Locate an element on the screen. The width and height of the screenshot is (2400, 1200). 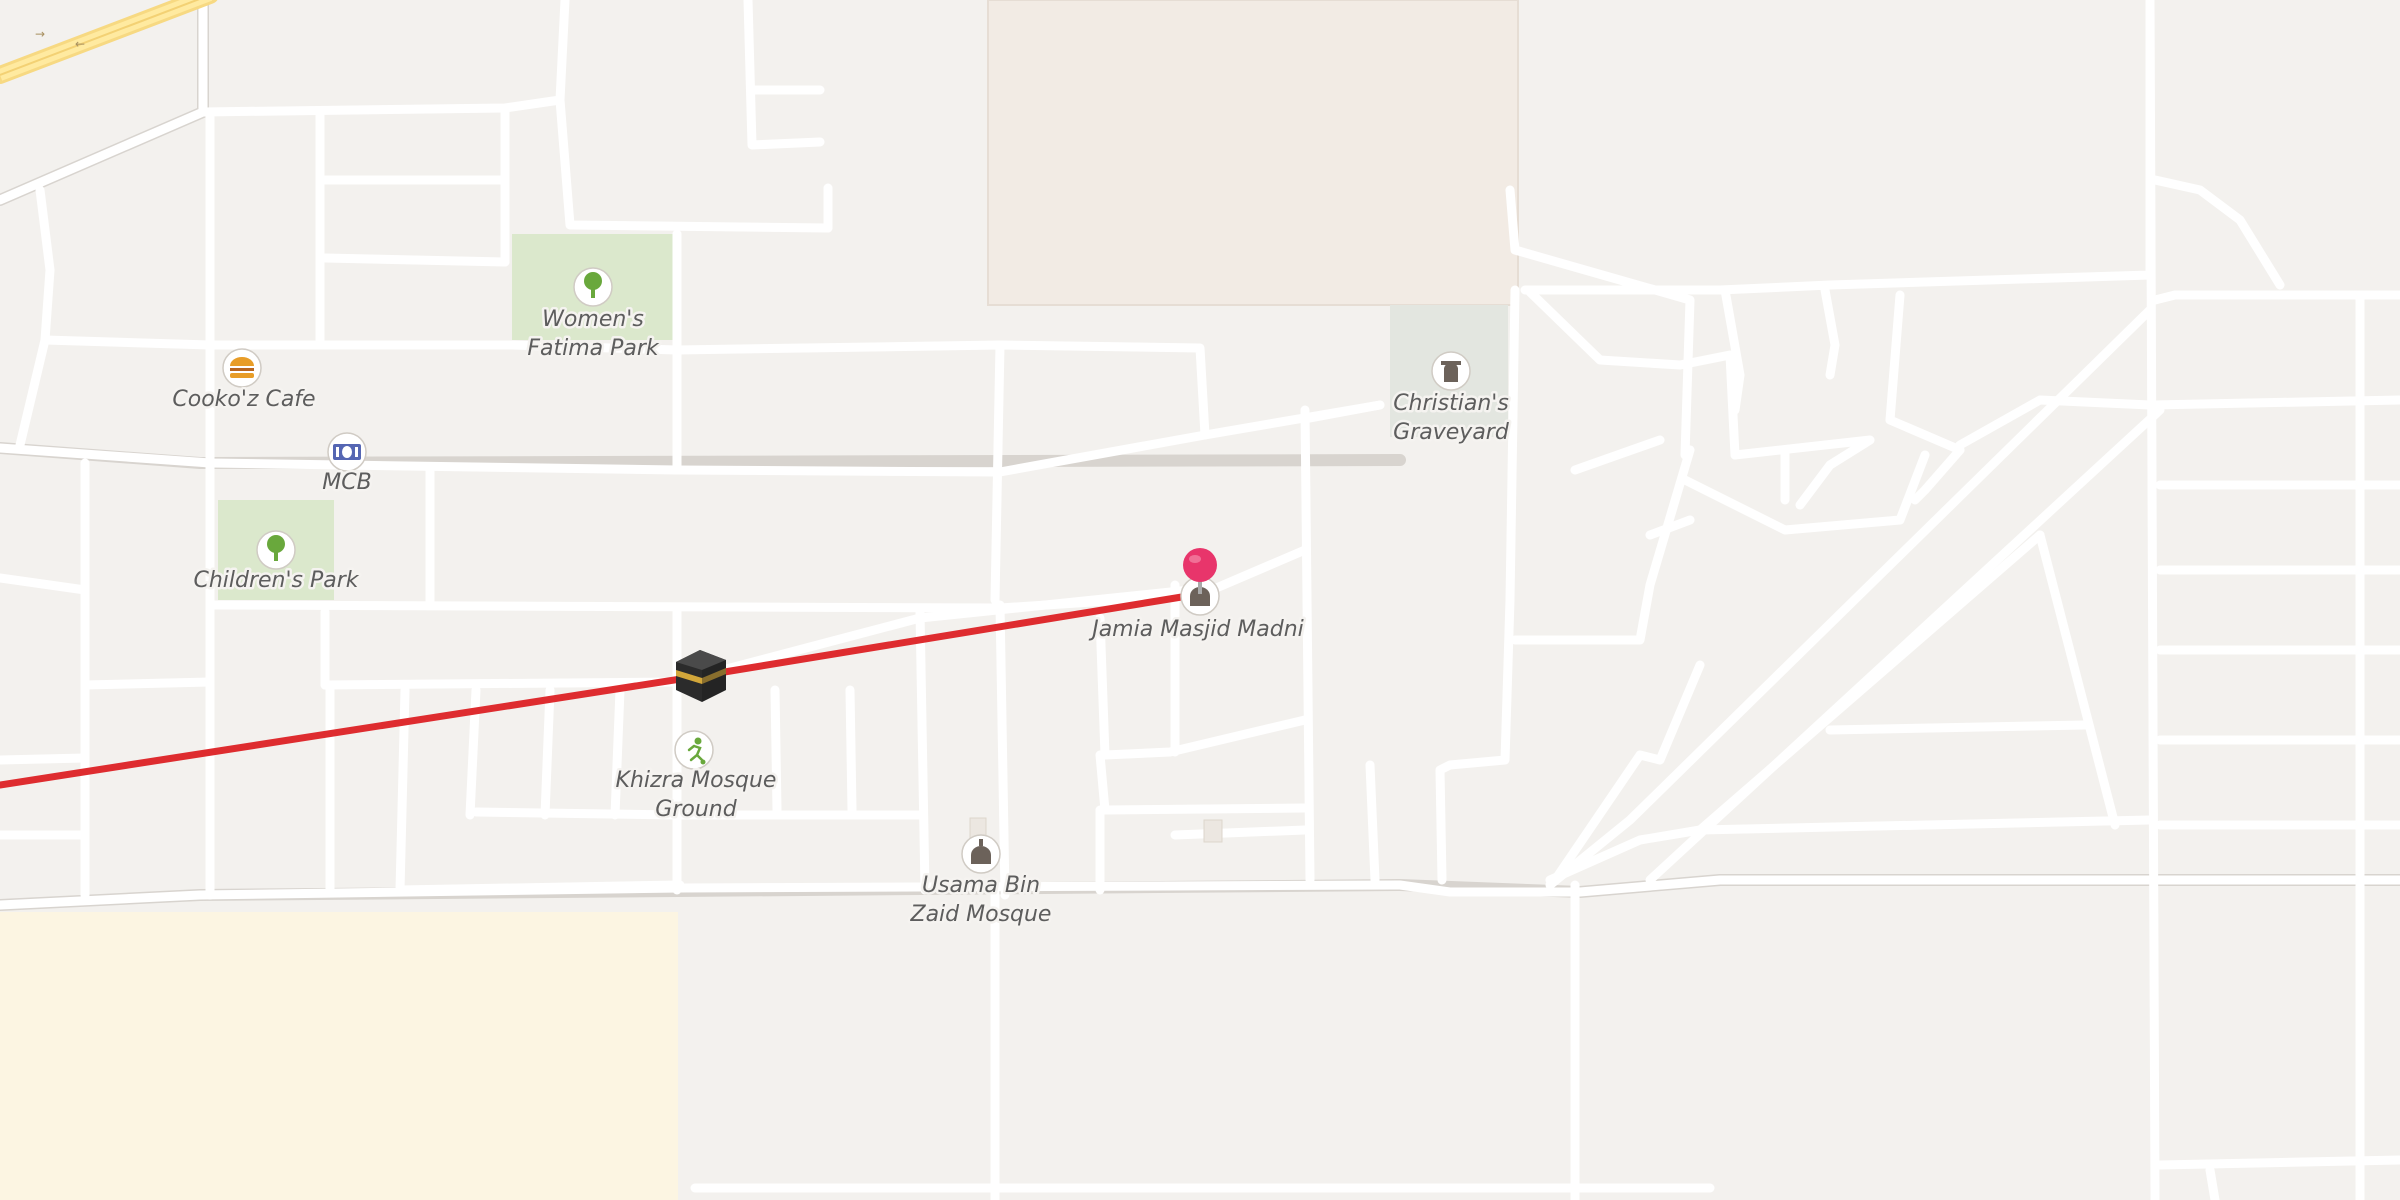
poi-label: Cooko'z Cafe is located at coordinates (243, 399).